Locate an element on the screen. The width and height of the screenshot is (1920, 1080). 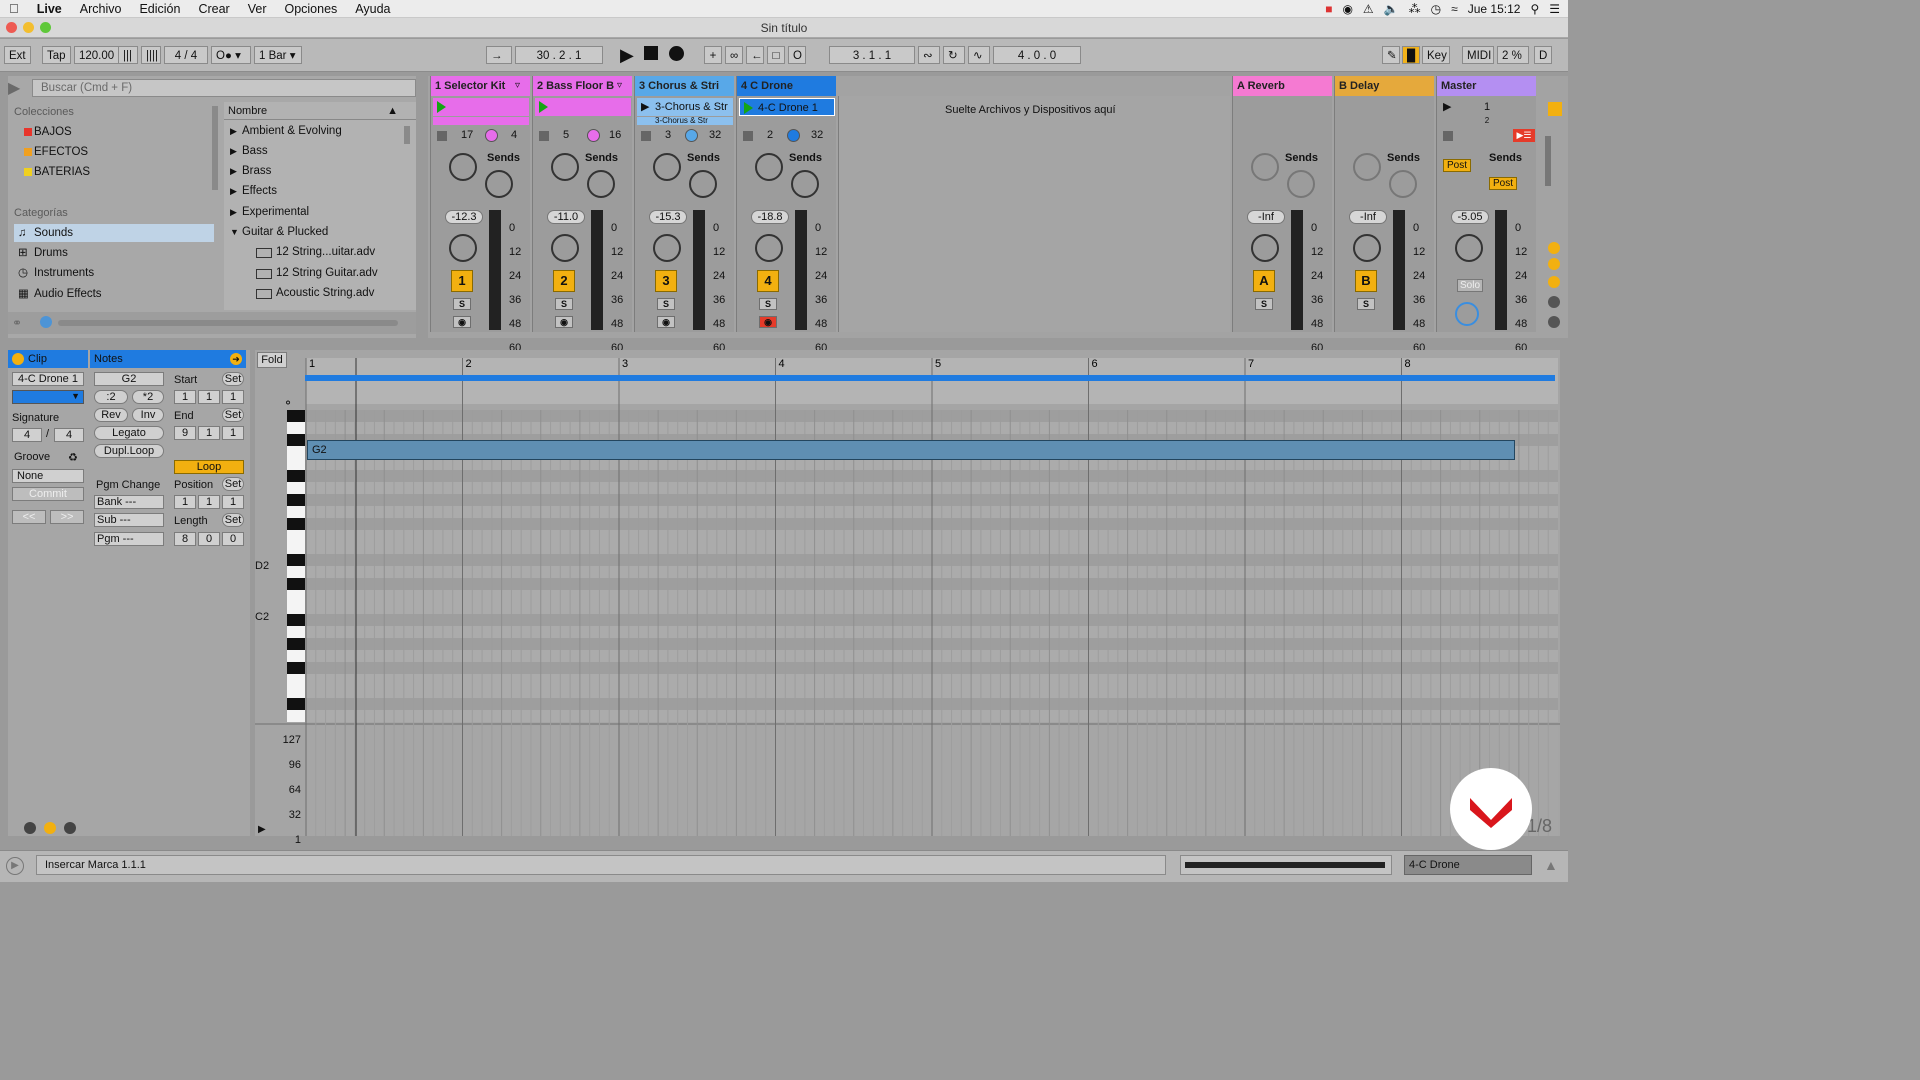
pgm-field: Pgm --- is located at coordinates (129, 539).